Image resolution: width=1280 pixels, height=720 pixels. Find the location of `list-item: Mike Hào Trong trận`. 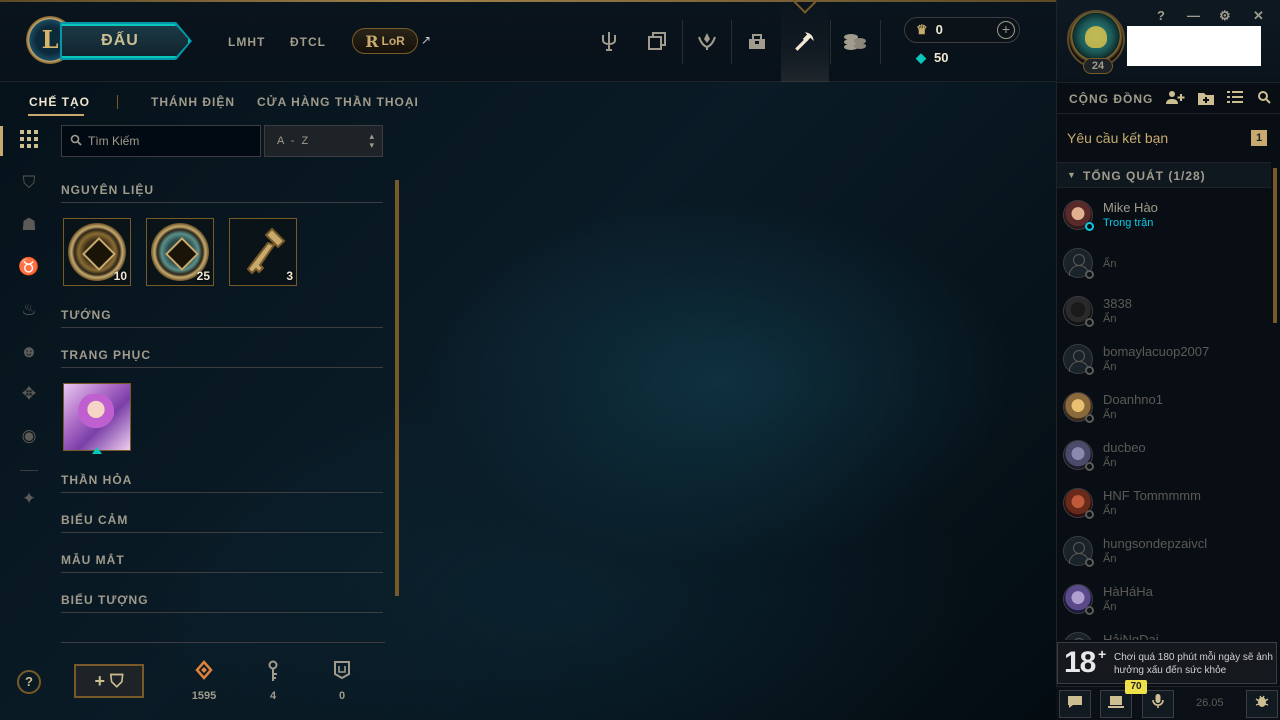

list-item: Mike Hào Trong trận is located at coordinates (1164, 214).